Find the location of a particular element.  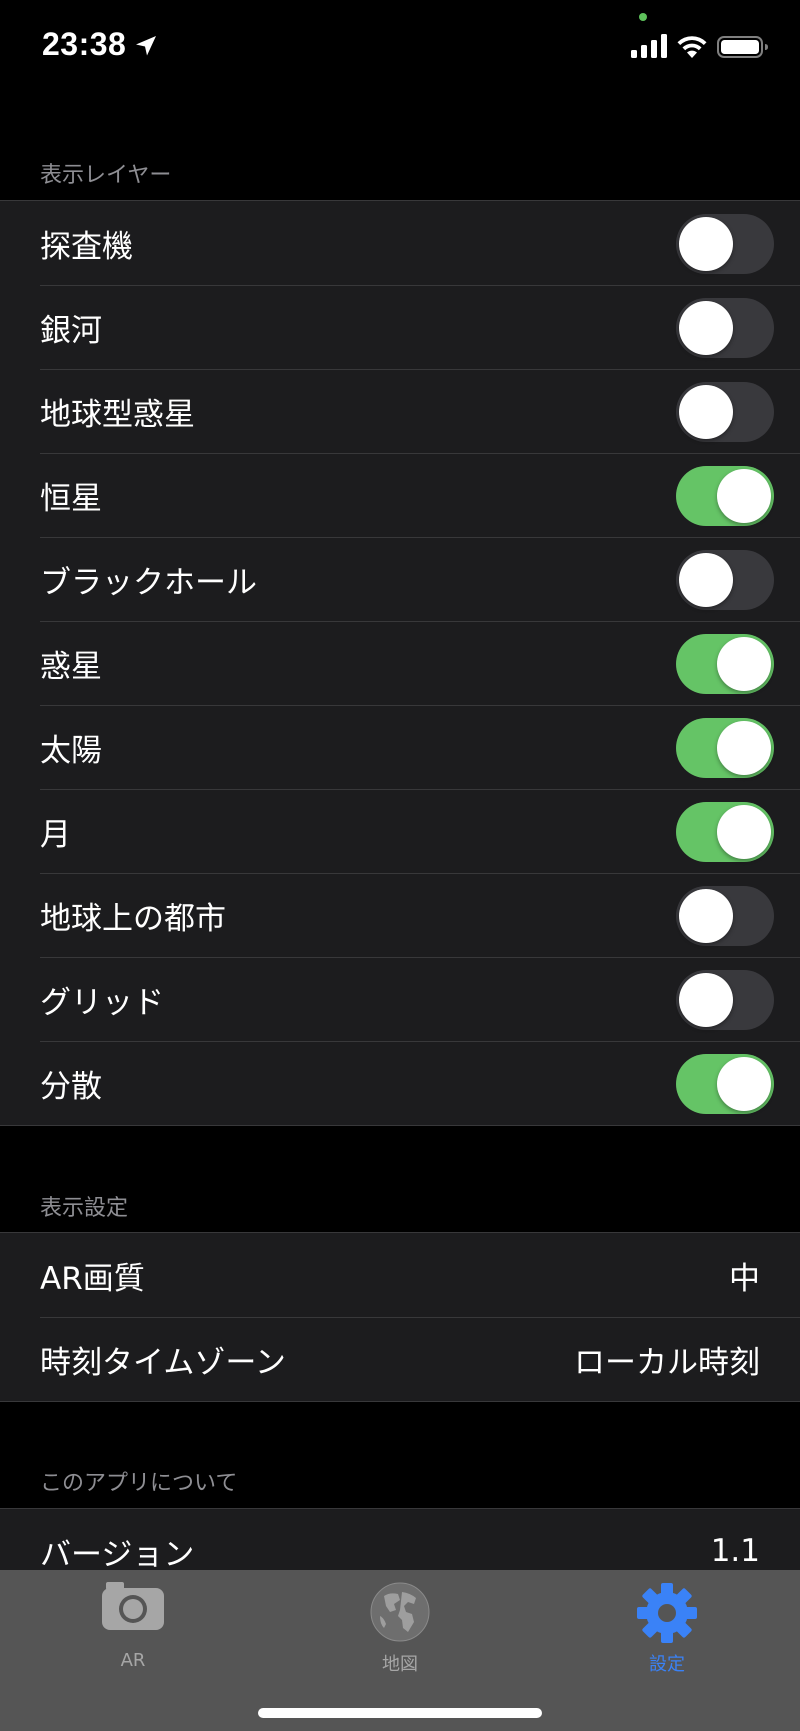

row-label: 恒星 is located at coordinates (71, 498).